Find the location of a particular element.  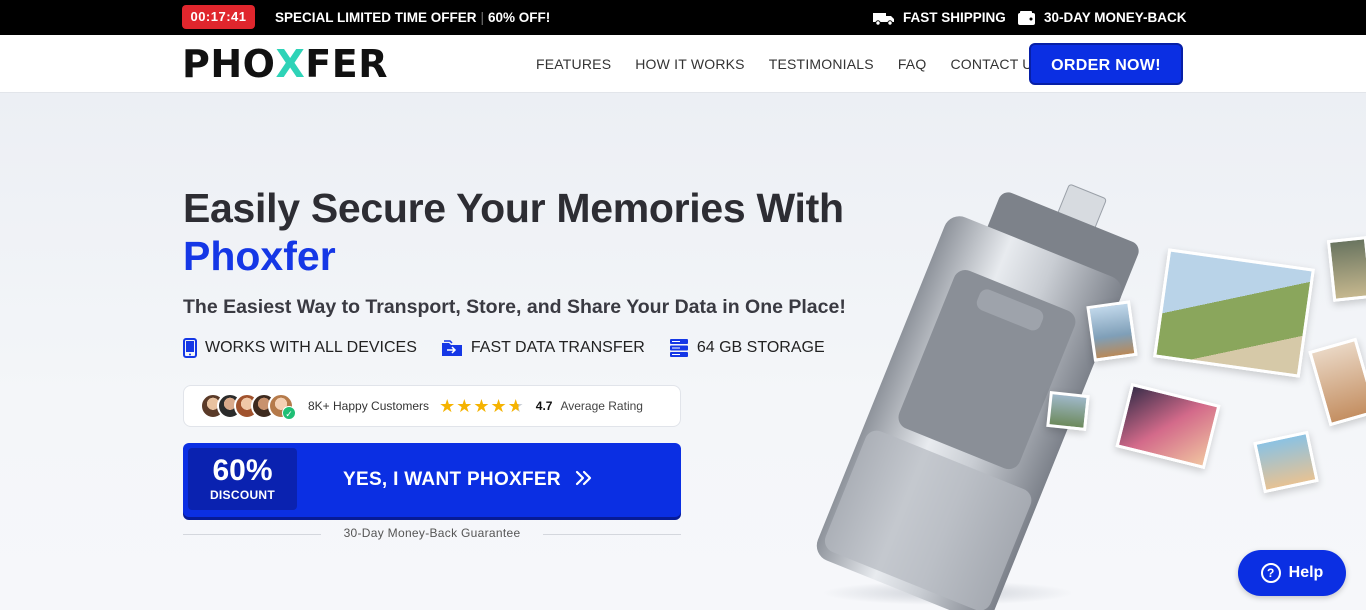

feature-devices-label: WORKS WITH ALL DEVICES is located at coordinates (311, 347).